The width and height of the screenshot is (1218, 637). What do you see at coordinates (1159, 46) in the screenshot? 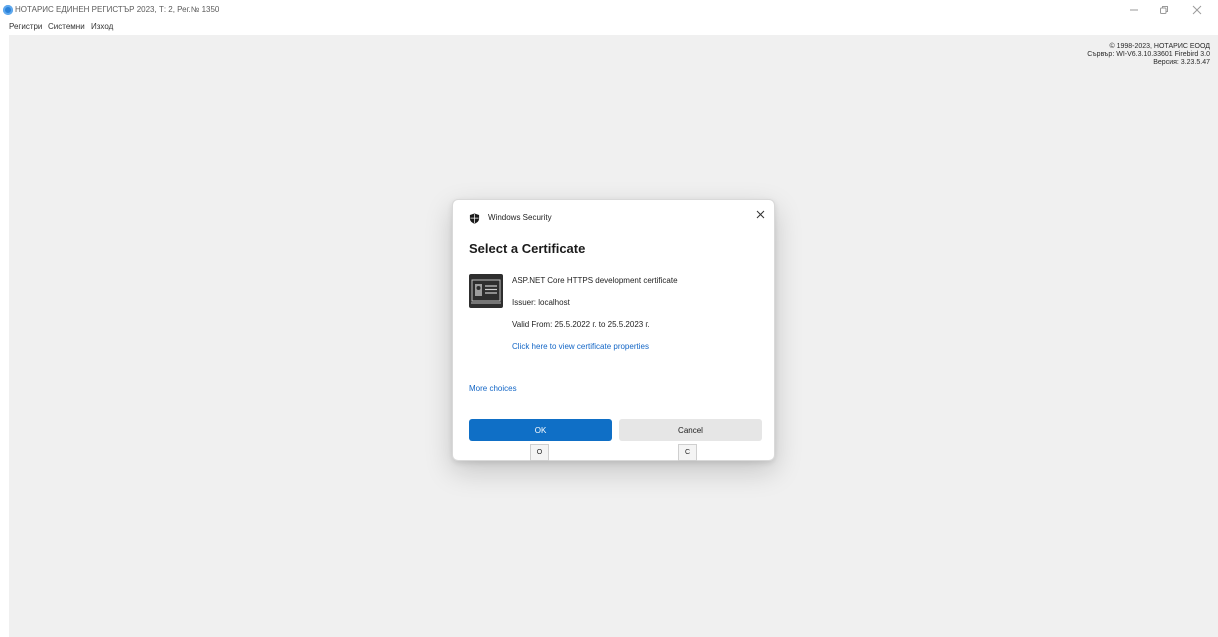
I see `copyright-text: © 1998-2023, НОТАРИС ЕООД` at bounding box center [1159, 46].